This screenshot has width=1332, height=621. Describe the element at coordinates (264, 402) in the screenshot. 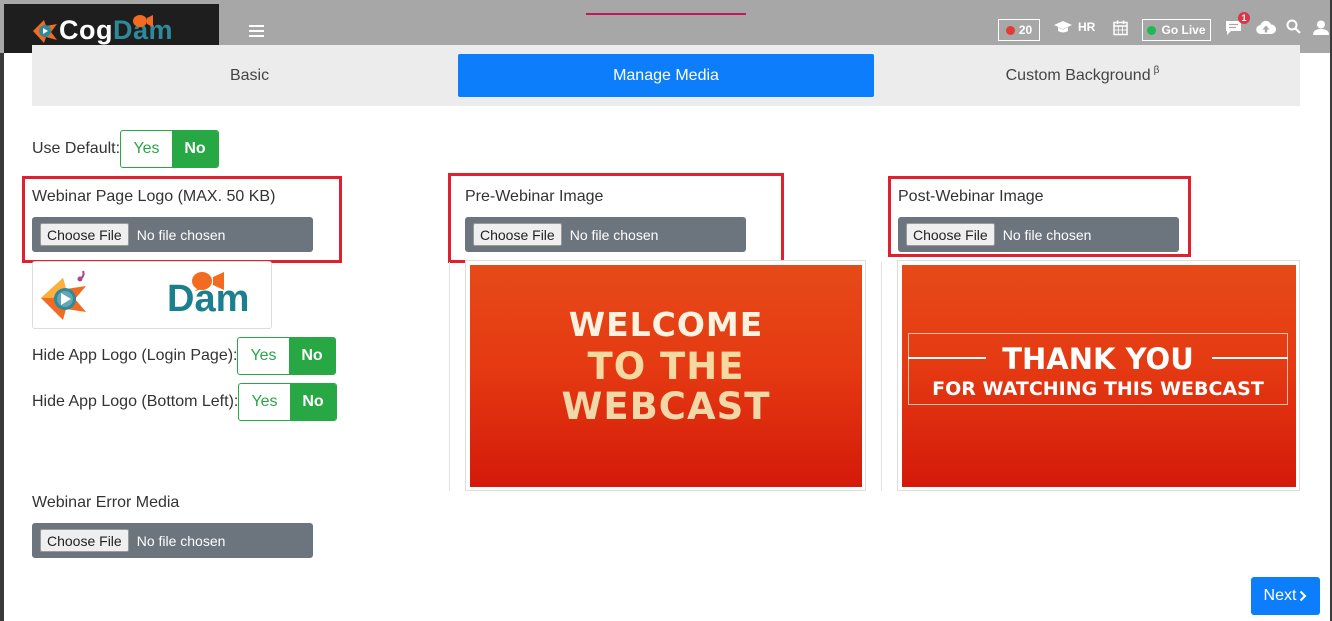

I see `hide-bottom-logo-yes: Yes` at that location.